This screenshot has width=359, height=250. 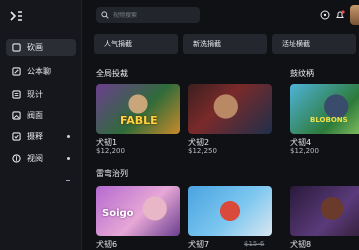 What do you see at coordinates (138, 109) in the screenshot?
I see `game-thumbnail: FABLE` at bounding box center [138, 109].